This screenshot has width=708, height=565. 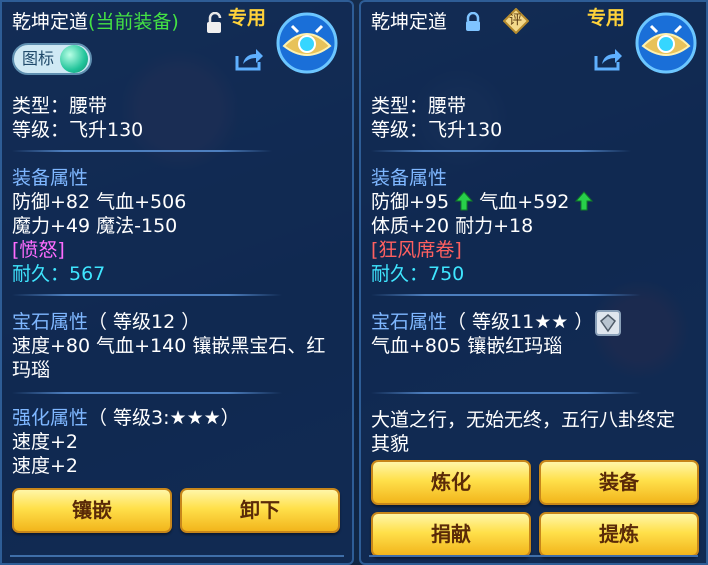 I want to click on gem-level: （ 等级12 ）, so click(x=144, y=322).